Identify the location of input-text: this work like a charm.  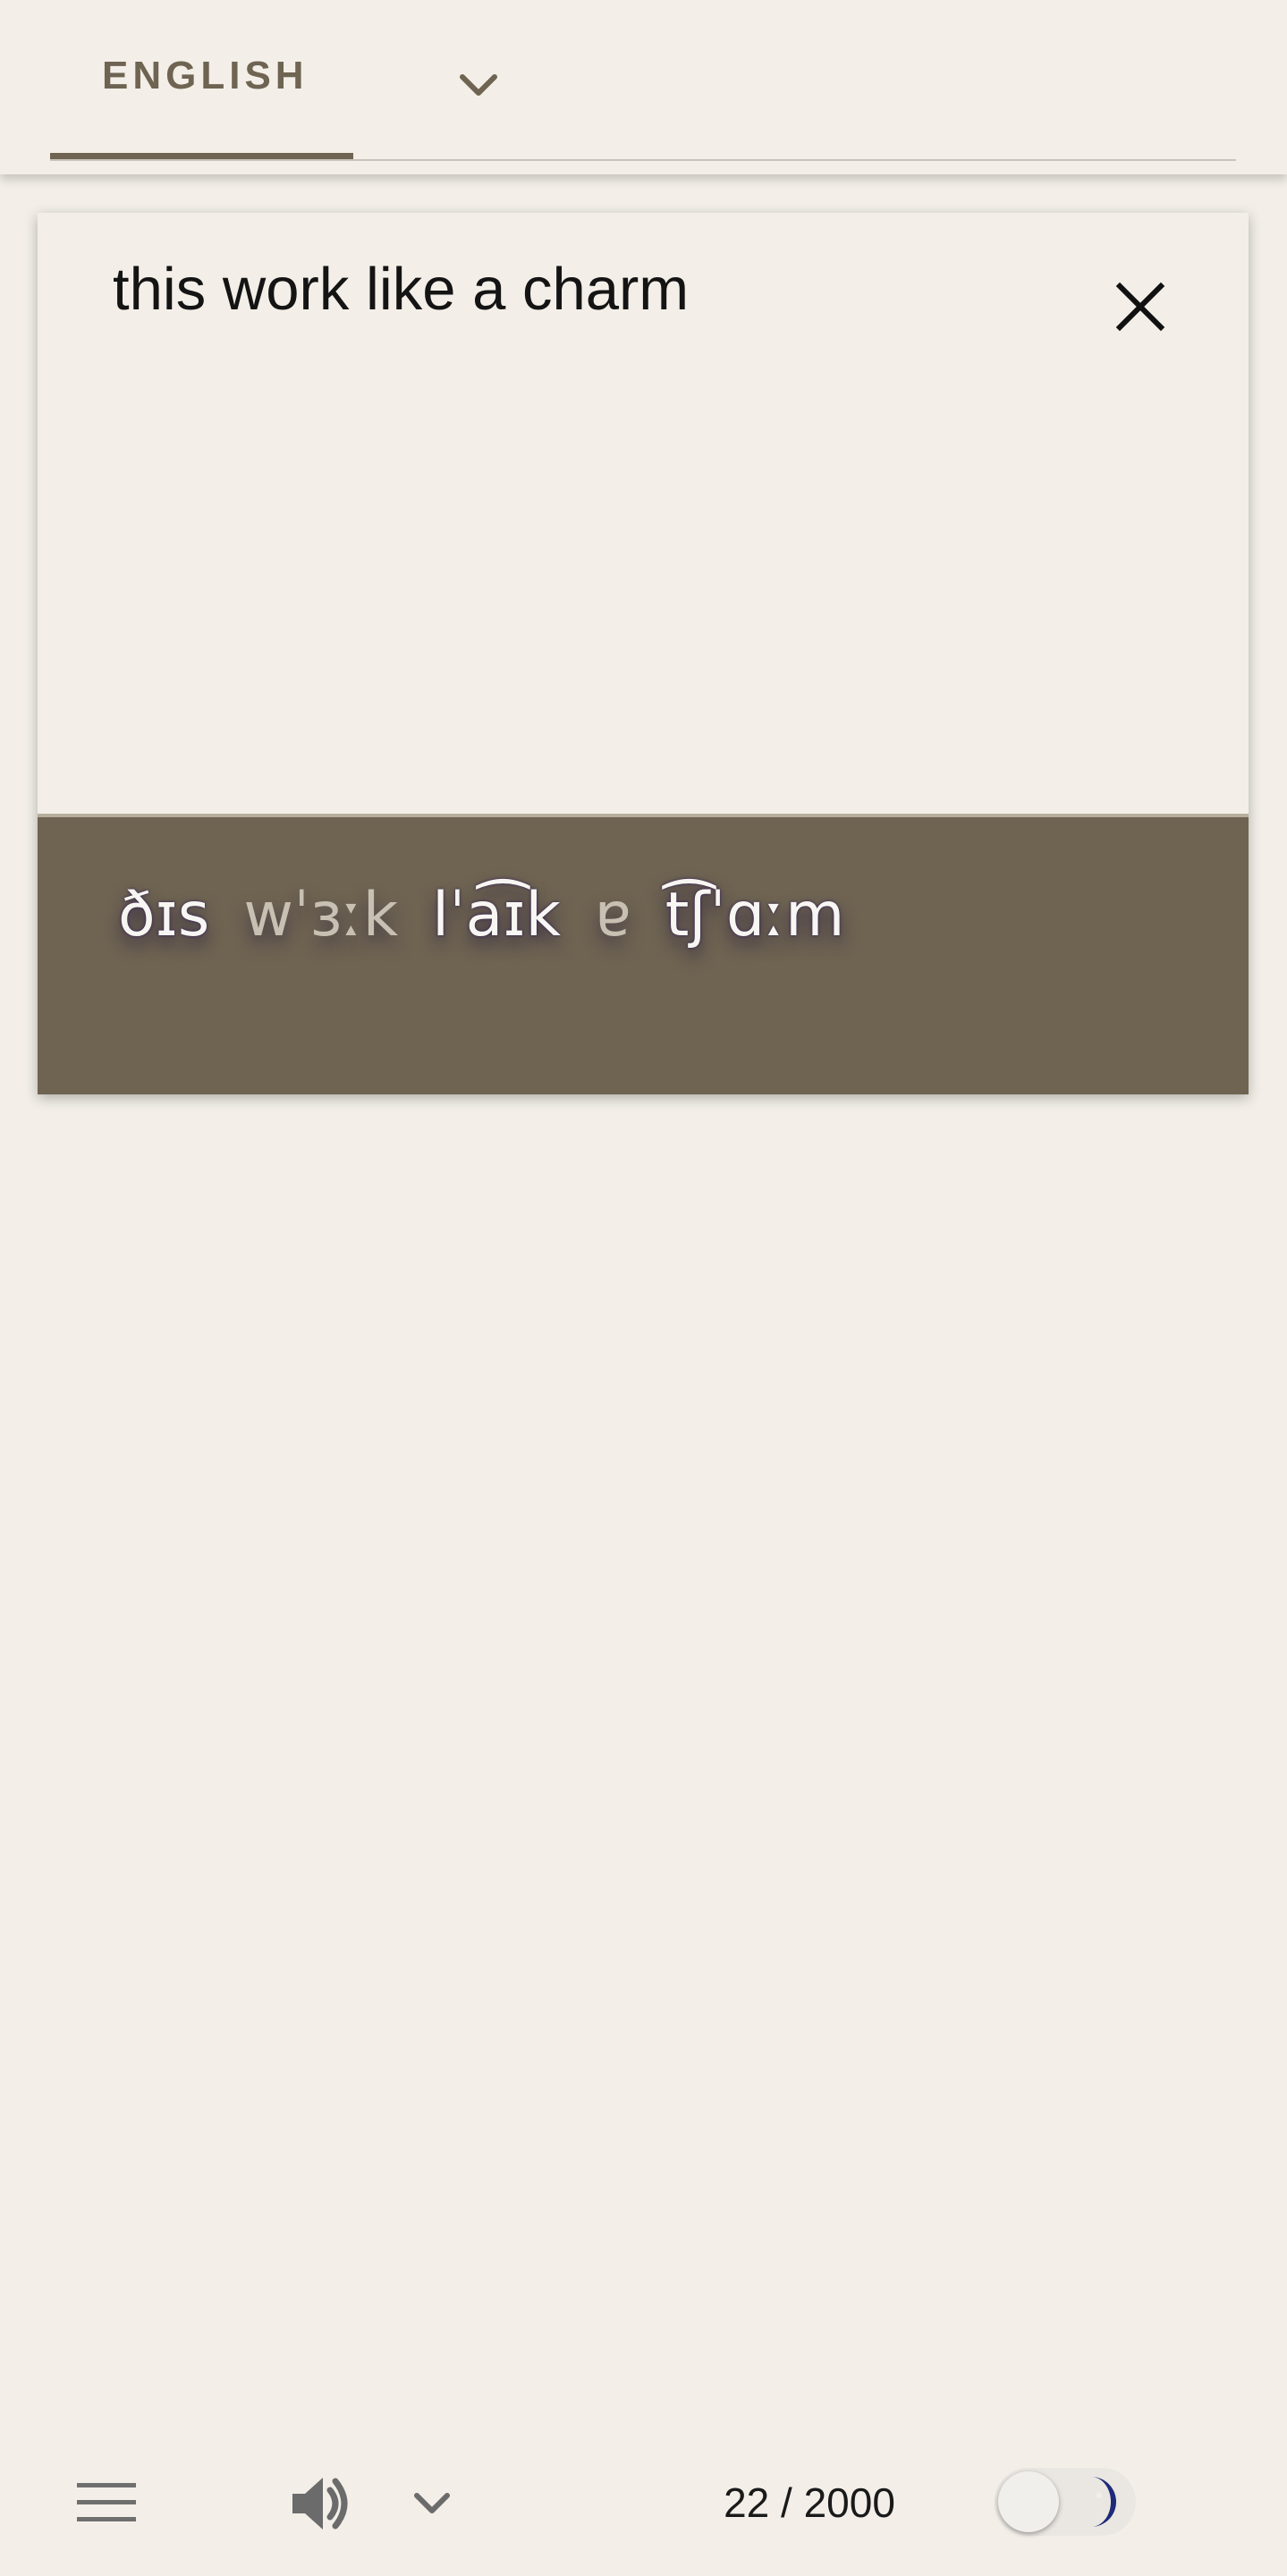
(604, 289).